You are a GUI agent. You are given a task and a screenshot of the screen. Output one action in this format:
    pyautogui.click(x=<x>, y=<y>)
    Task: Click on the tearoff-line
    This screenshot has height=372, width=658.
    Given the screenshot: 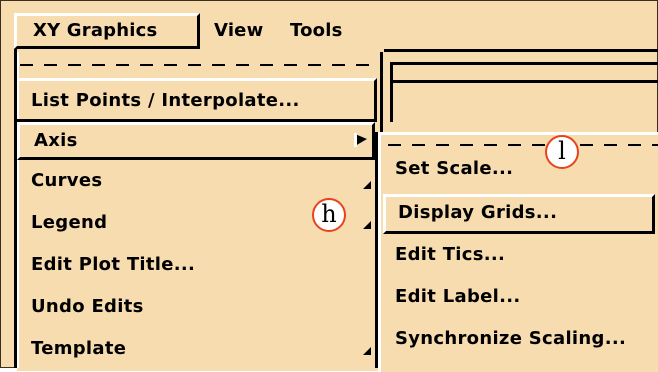 What is the action you would take?
    pyautogui.click(x=199, y=65)
    